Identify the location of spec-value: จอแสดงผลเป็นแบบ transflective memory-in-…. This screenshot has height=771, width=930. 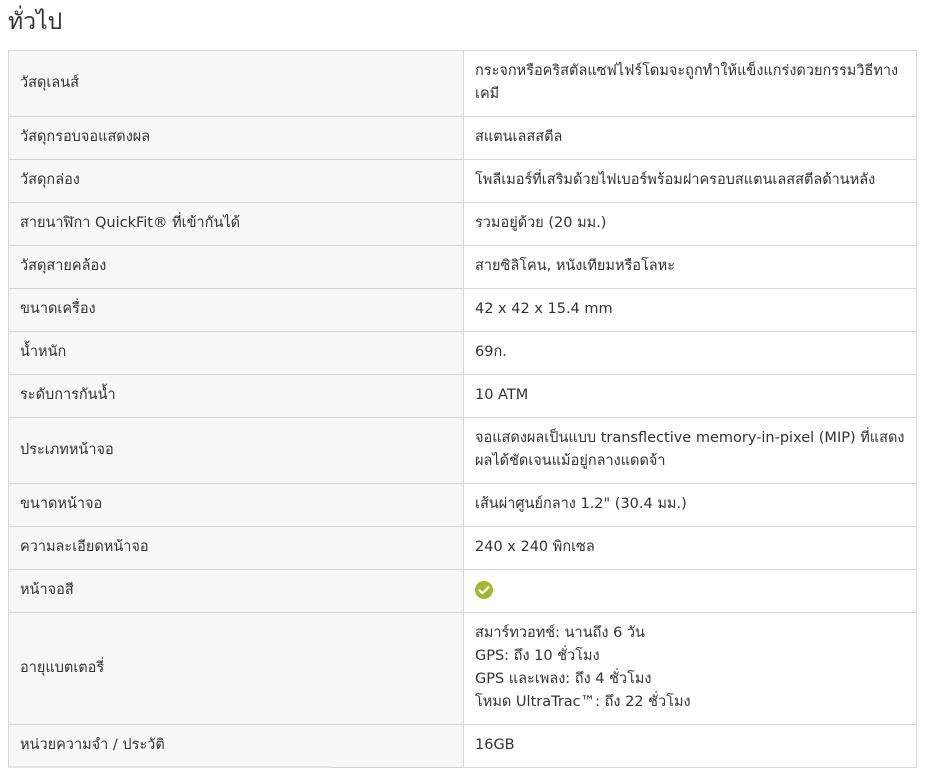
(690, 450).